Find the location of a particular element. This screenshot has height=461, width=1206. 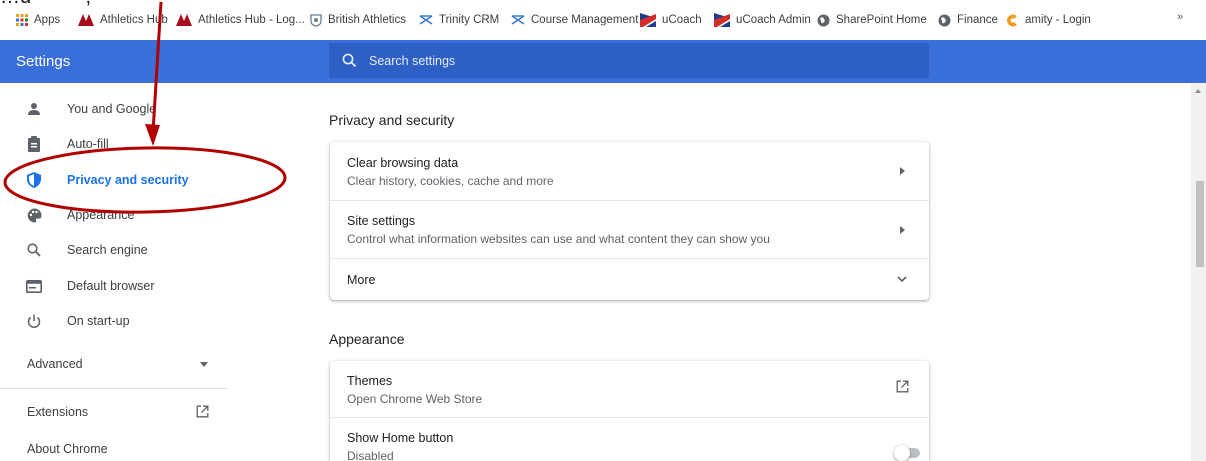

bookmark-athletics-hub: Athletics Hub is located at coordinates (123, 20).